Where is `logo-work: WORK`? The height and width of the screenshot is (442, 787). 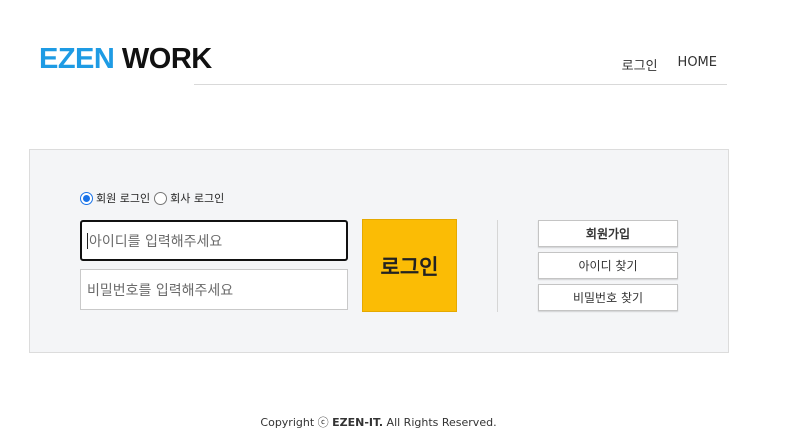 logo-work: WORK is located at coordinates (166, 59).